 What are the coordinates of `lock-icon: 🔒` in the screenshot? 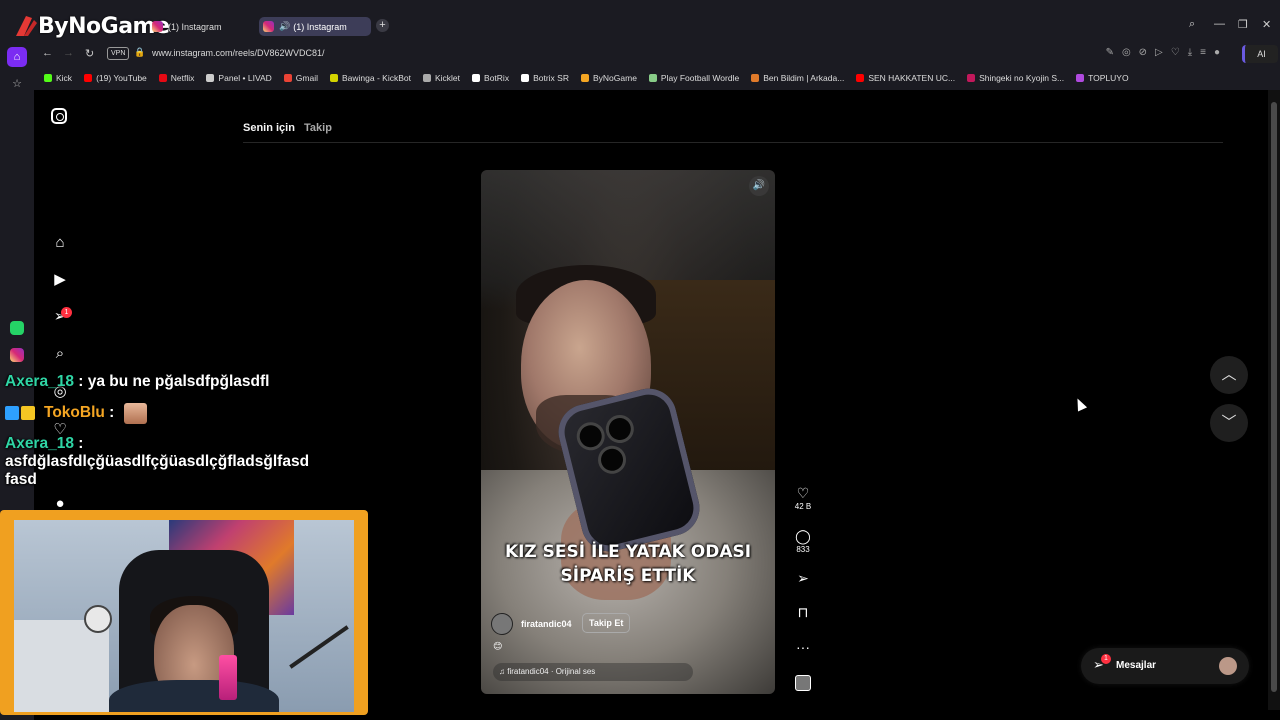 It's located at (139, 52).